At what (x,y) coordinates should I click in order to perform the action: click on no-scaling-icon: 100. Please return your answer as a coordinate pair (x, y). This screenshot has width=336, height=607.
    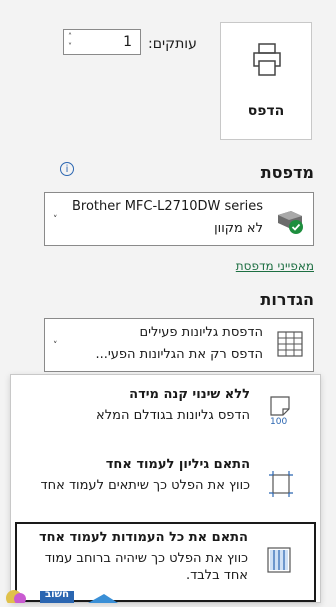
    Looking at the image, I should click on (280, 410).